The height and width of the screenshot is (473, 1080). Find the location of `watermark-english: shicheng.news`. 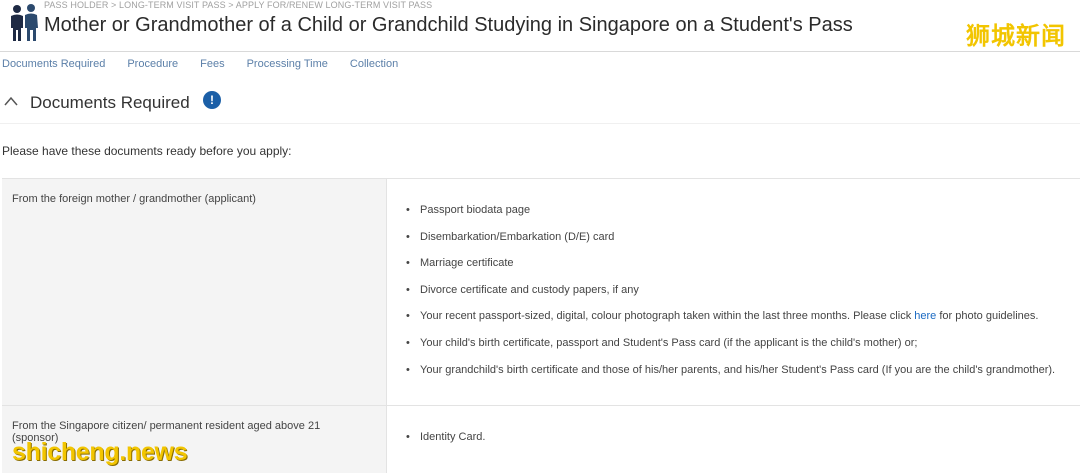

watermark-english: shicheng.news is located at coordinates (100, 452).